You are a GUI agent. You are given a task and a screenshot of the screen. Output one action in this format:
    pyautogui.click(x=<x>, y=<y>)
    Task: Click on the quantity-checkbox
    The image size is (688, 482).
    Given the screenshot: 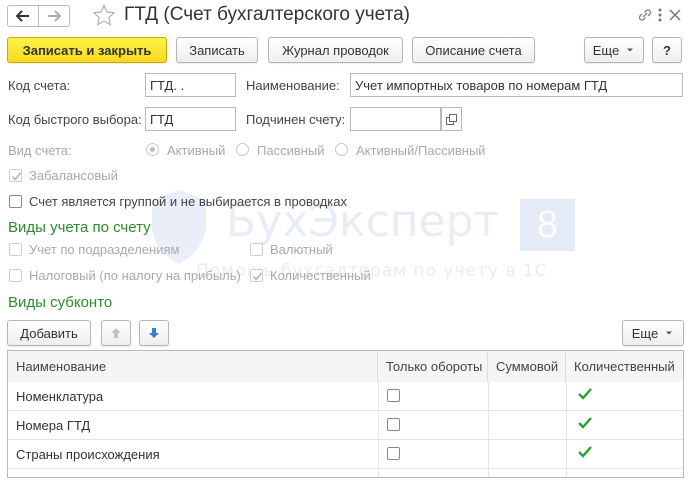 What is the action you would take?
    pyautogui.click(x=256, y=275)
    